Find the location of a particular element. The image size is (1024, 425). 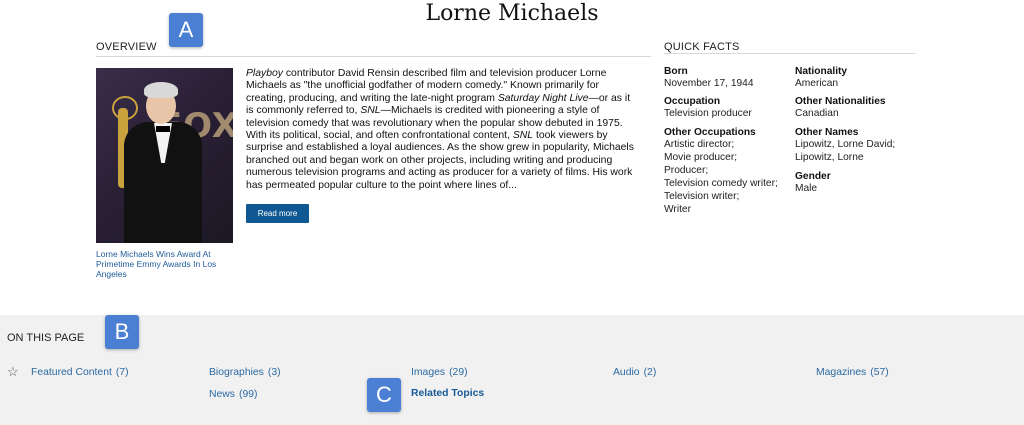

quick-facts-divider is located at coordinates (790, 53).